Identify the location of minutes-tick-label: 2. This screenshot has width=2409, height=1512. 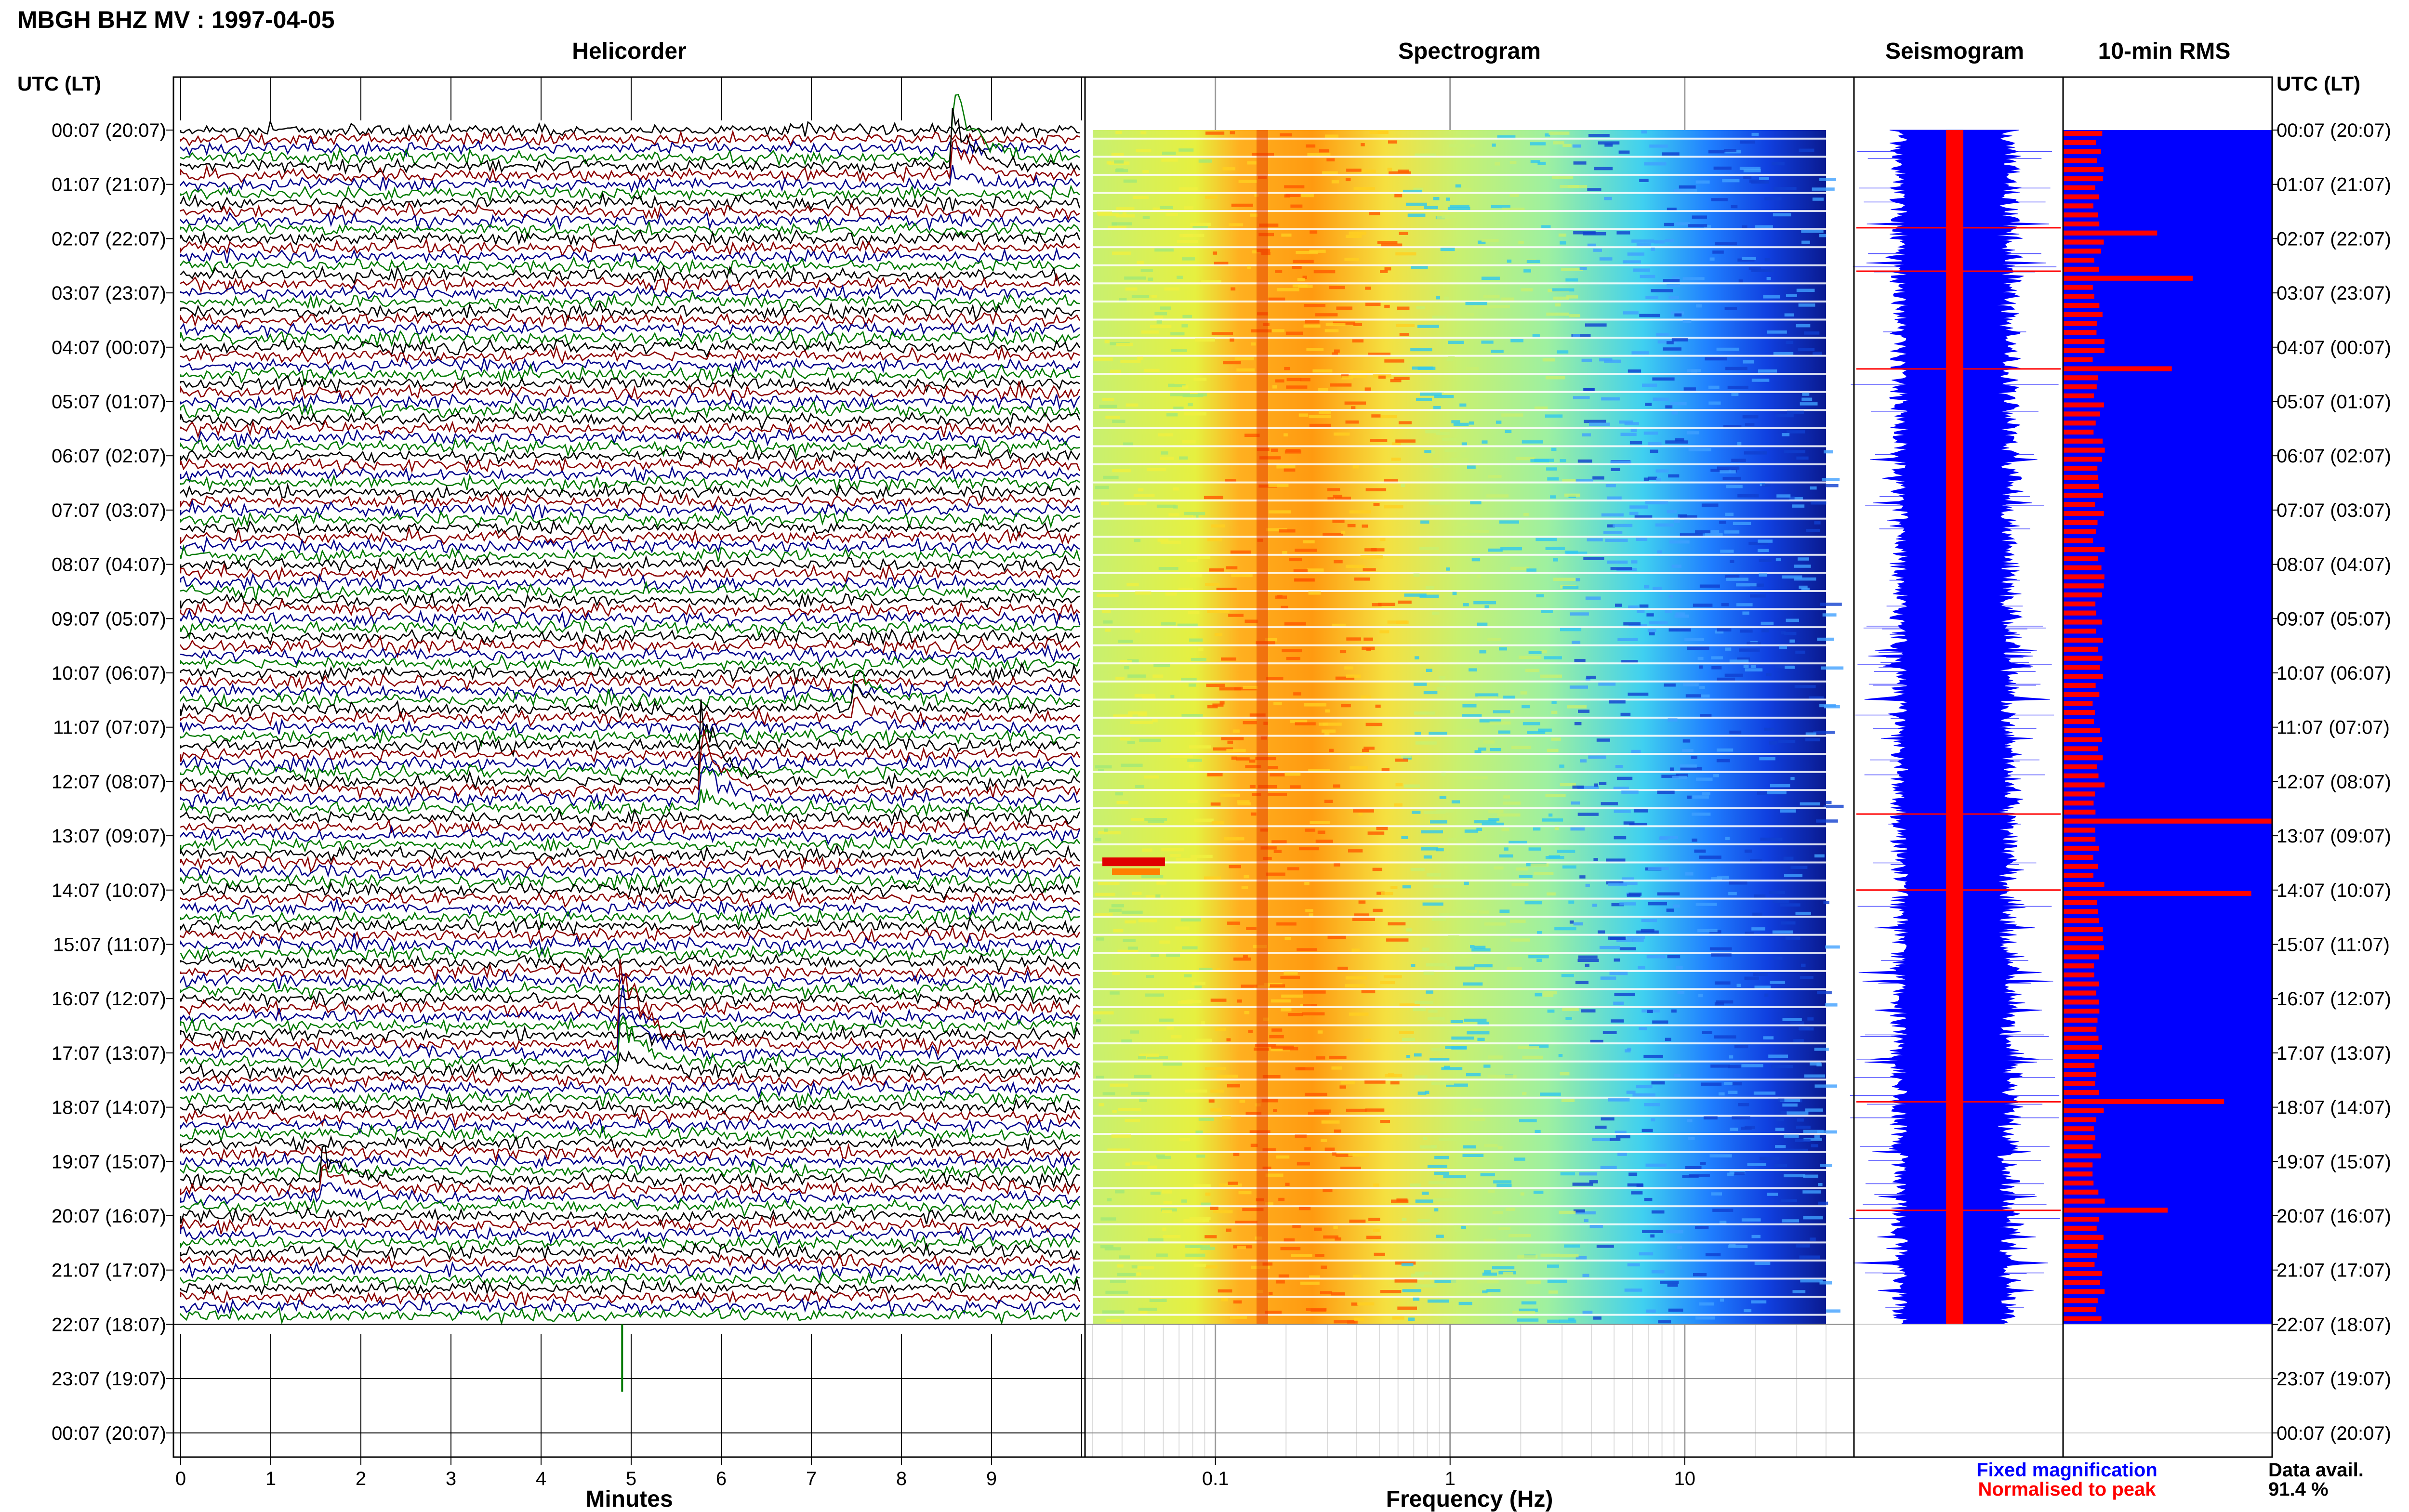
(361, 1478).